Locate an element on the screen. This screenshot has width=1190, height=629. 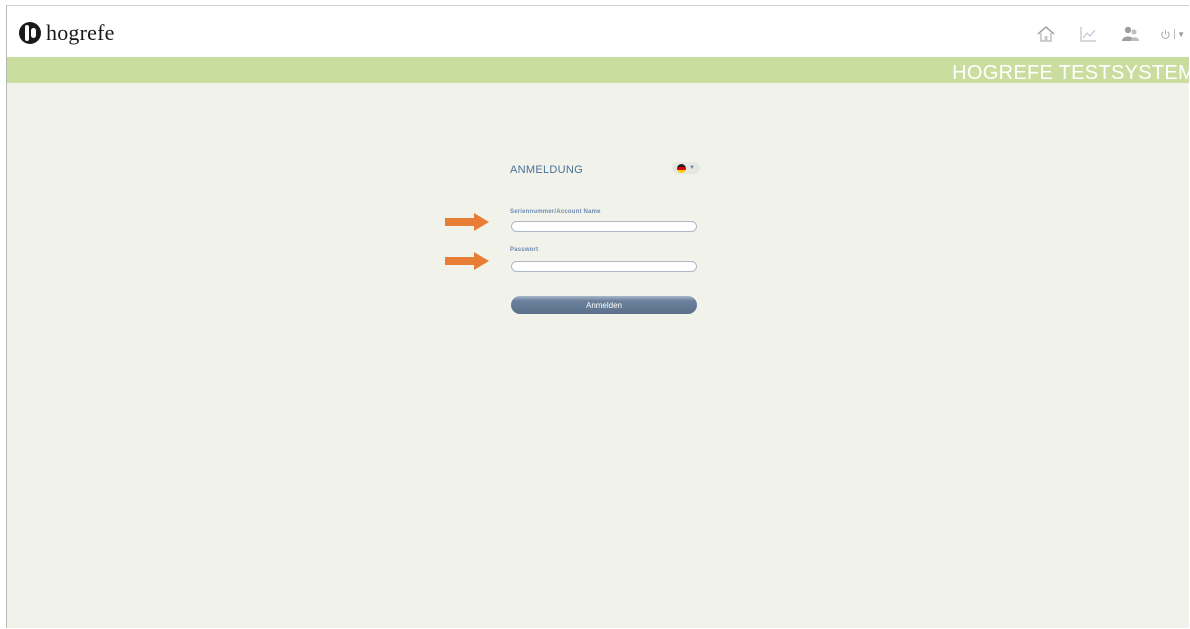
login-button: Anmelden is located at coordinates (604, 305).